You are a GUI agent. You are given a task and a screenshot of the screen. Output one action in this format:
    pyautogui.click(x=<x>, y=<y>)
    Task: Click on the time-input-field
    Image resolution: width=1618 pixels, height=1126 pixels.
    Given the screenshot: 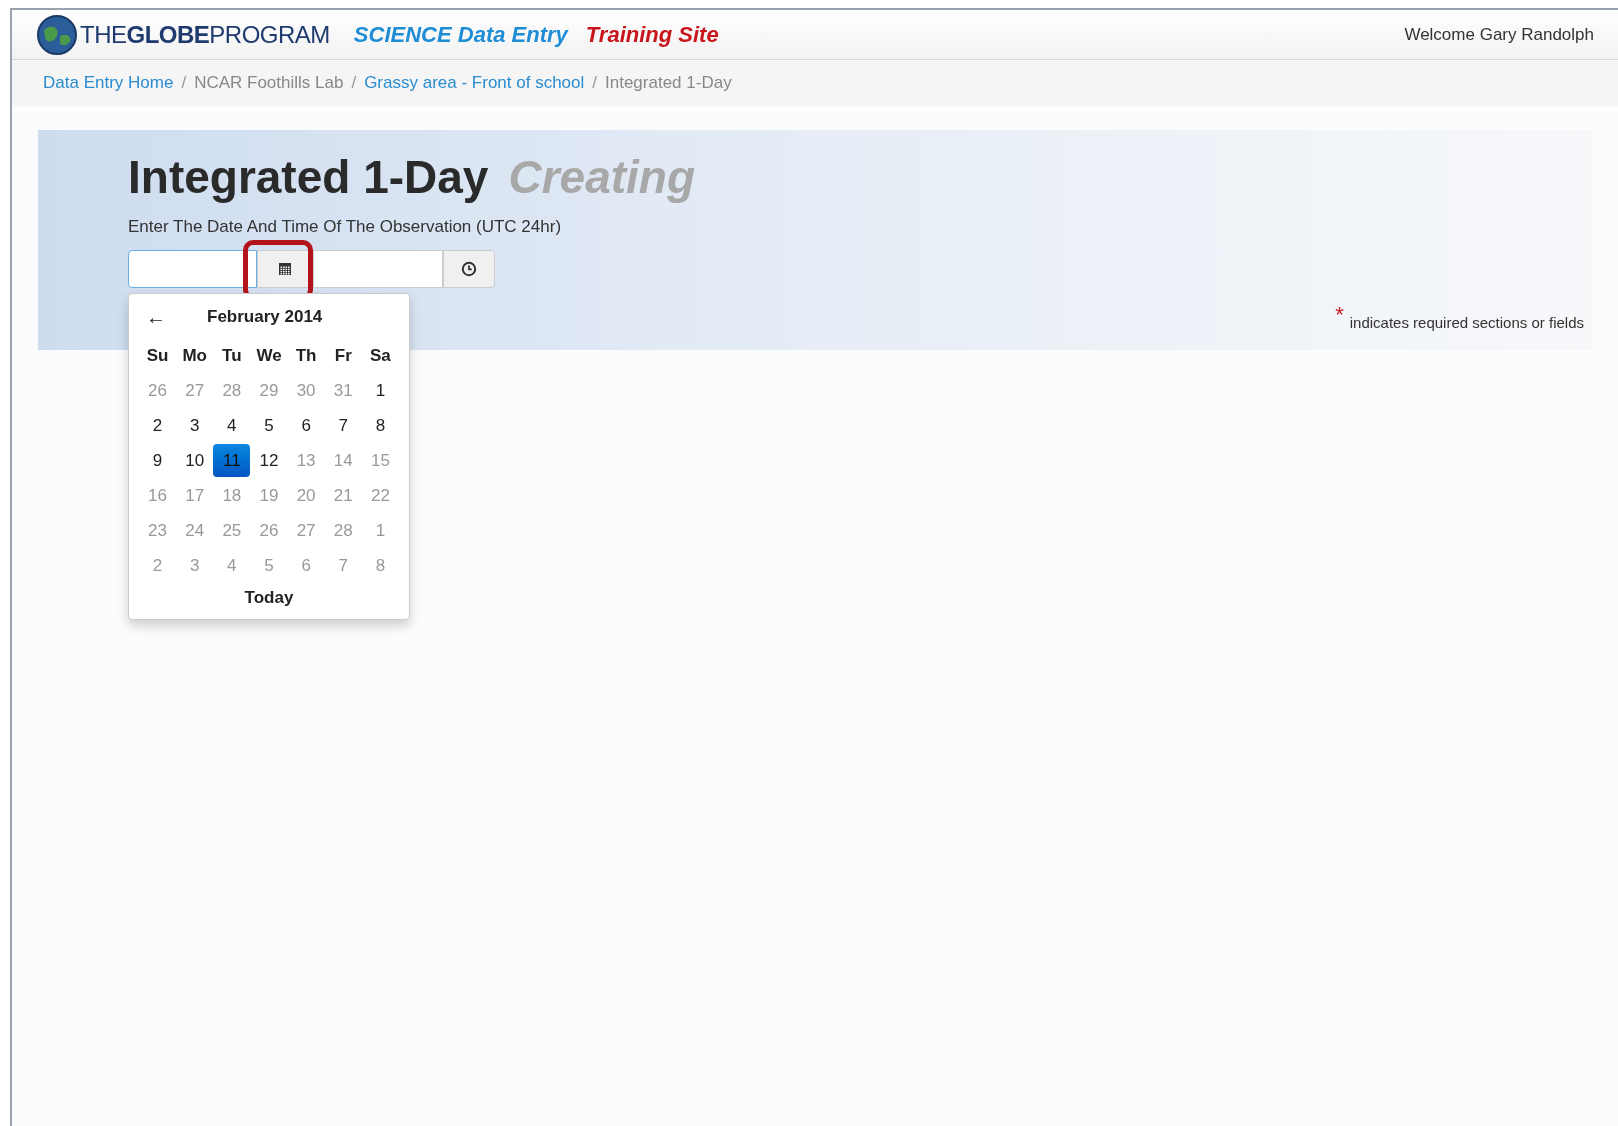 What is the action you would take?
    pyautogui.click(x=378, y=268)
    